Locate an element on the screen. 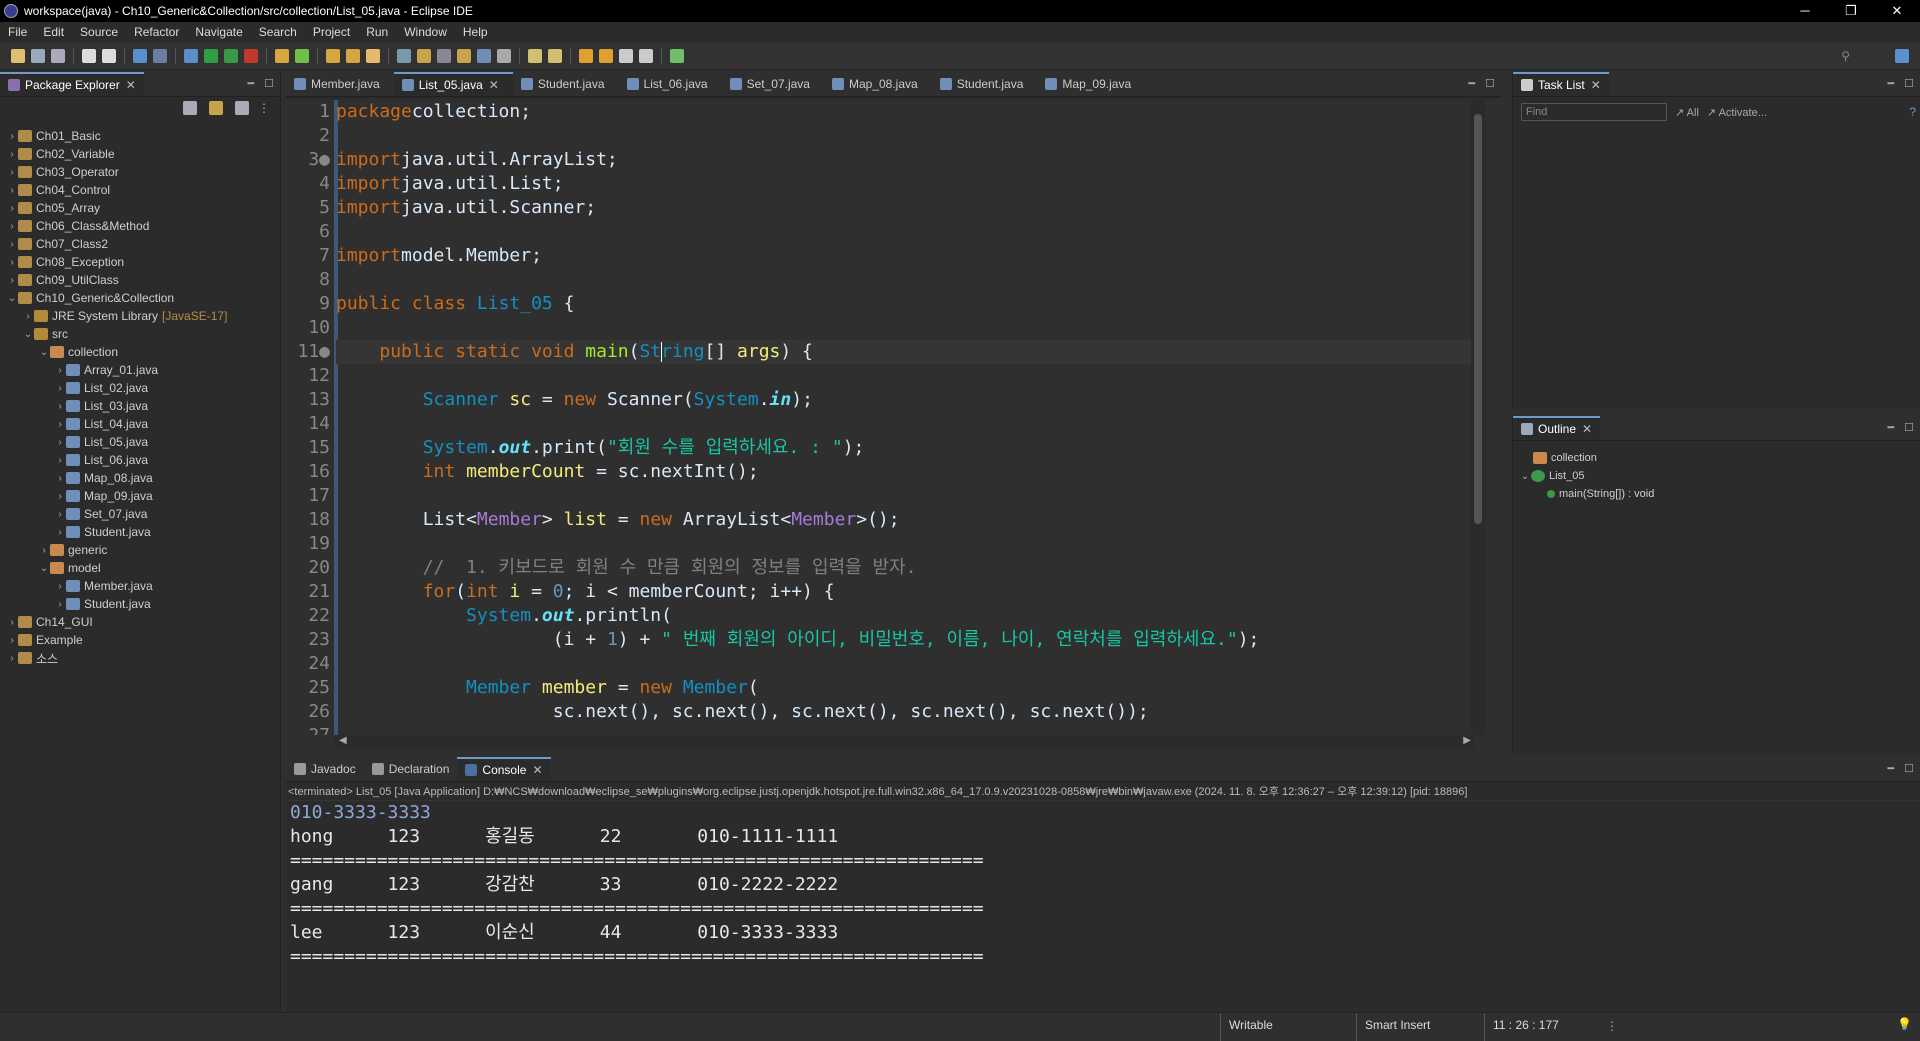 This screenshot has height=1041, width=1920. search-icon: ⚲ is located at coordinates (1845, 56).